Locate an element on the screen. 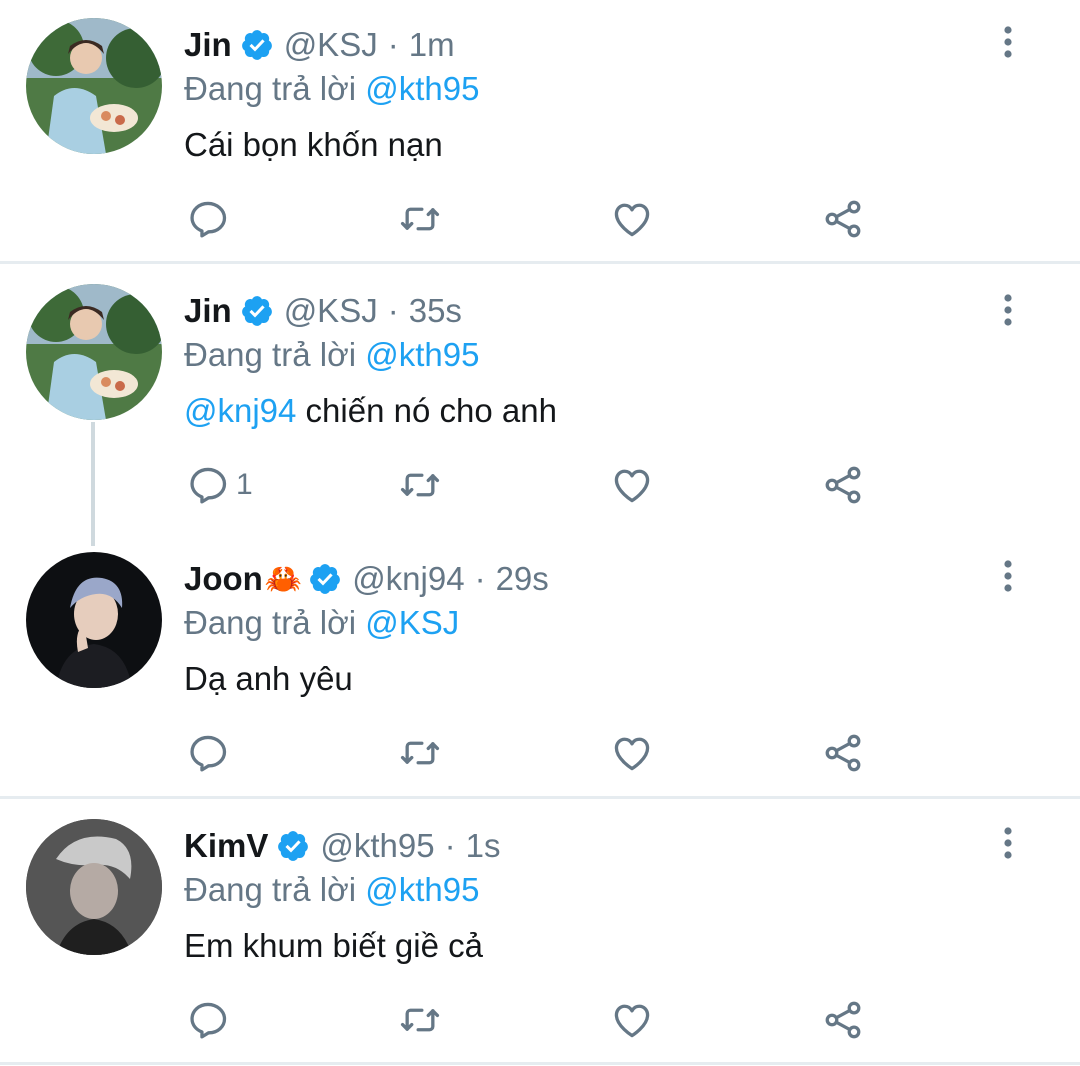 The width and height of the screenshot is (1080, 1066). tweet-header: Joon 🦀 @knj94 · 29s is located at coordinates (366, 579).